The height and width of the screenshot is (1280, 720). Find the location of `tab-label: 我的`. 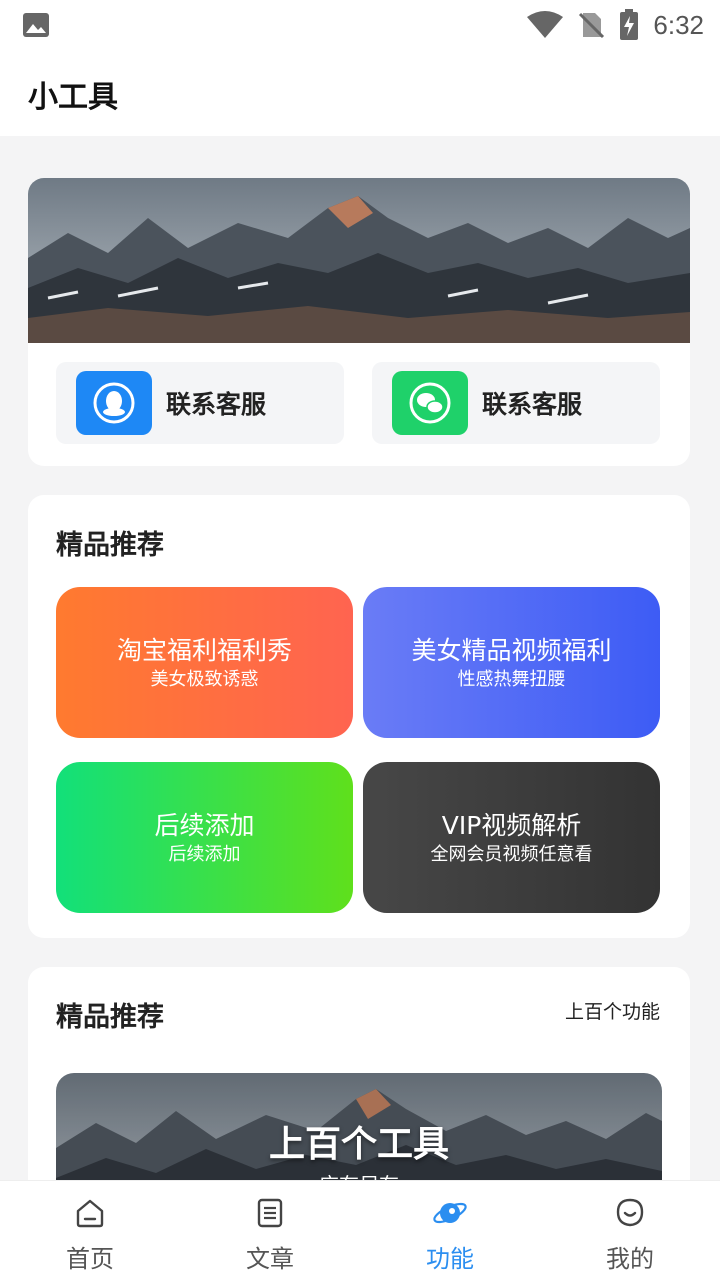

tab-label: 我的 is located at coordinates (630, 1259).